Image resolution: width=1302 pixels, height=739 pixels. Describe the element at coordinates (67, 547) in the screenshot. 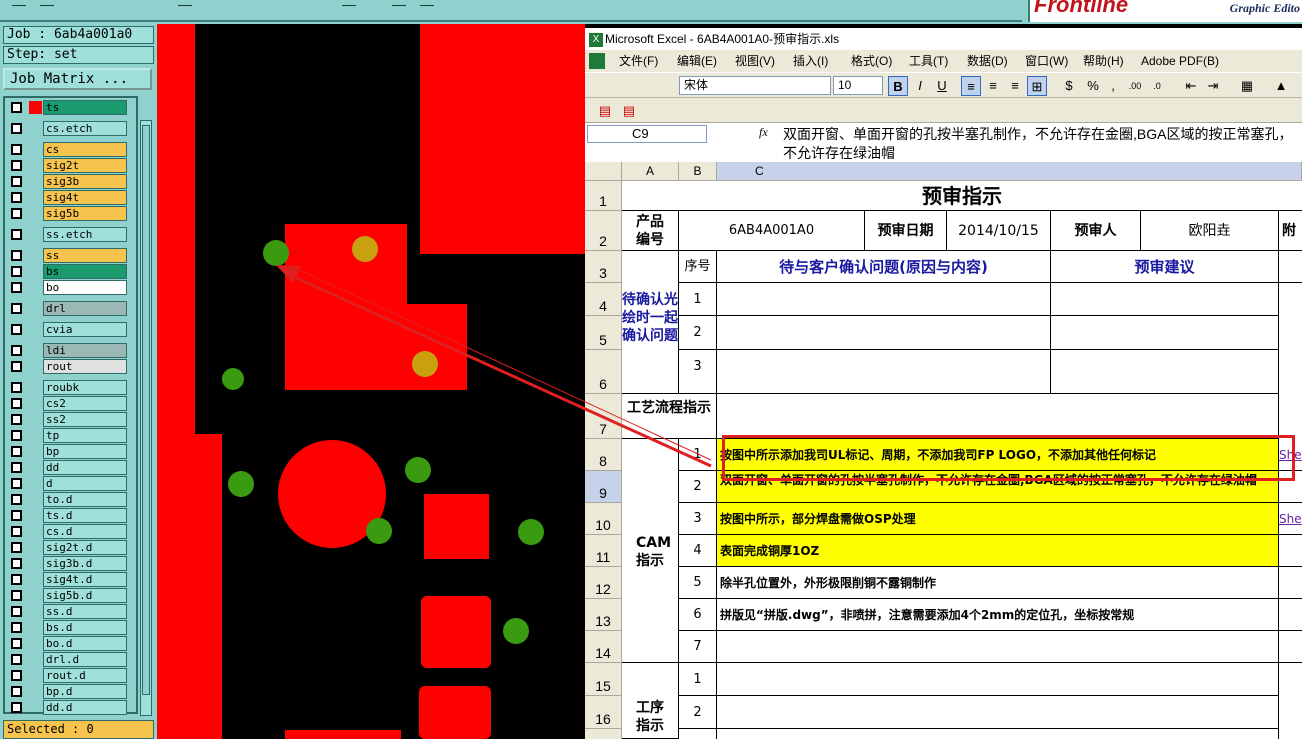

I see `layer-row-sig2t-d: sig2t.d` at that location.